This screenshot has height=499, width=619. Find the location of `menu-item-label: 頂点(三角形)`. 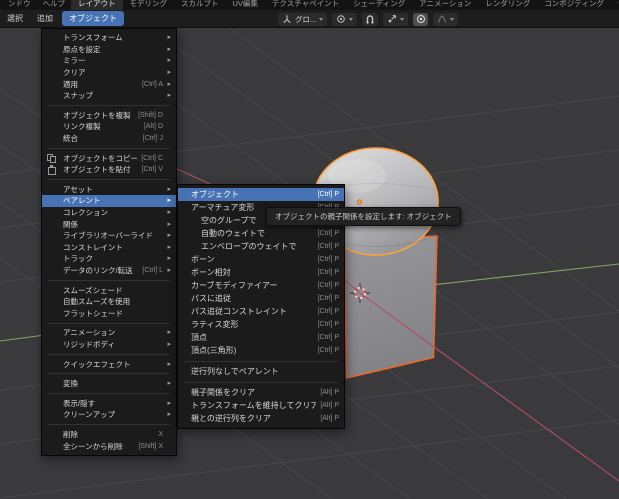

menu-item-label: 頂点(三角形) is located at coordinates (214, 350).